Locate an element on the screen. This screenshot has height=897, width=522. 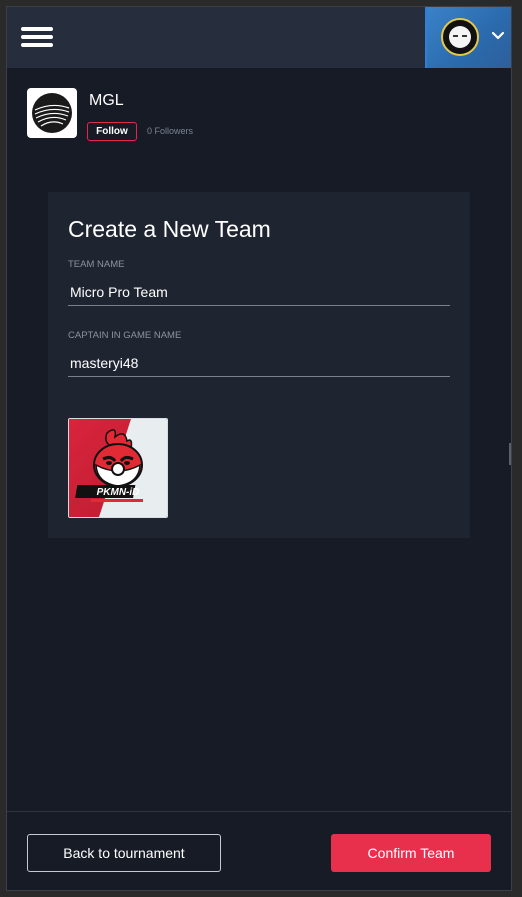
form-title: Create a New Team is located at coordinates (169, 229).